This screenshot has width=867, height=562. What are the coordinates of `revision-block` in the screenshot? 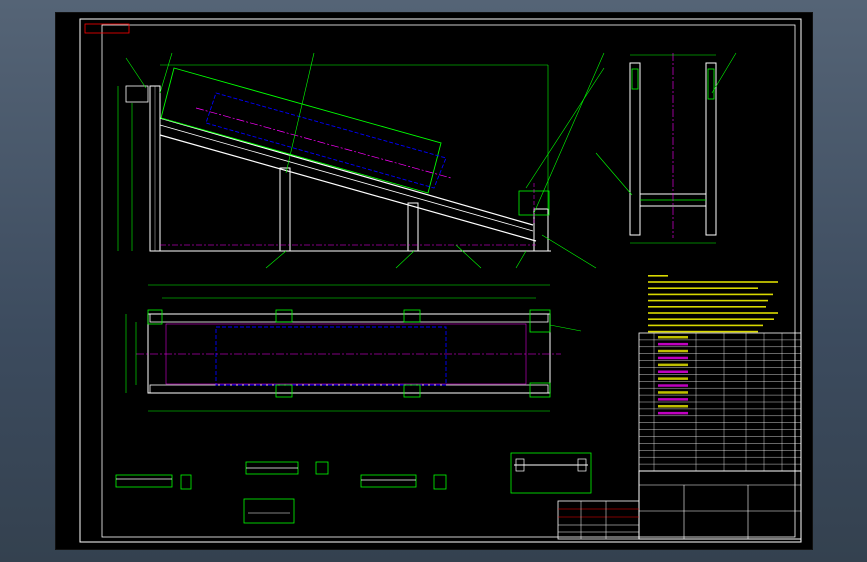 It's located at (598, 520).